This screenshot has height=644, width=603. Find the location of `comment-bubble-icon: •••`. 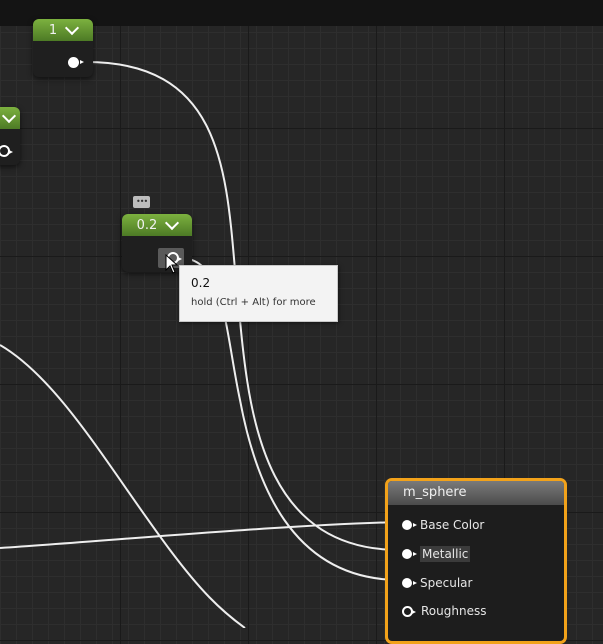

comment-bubble-icon: ••• is located at coordinates (141, 202).